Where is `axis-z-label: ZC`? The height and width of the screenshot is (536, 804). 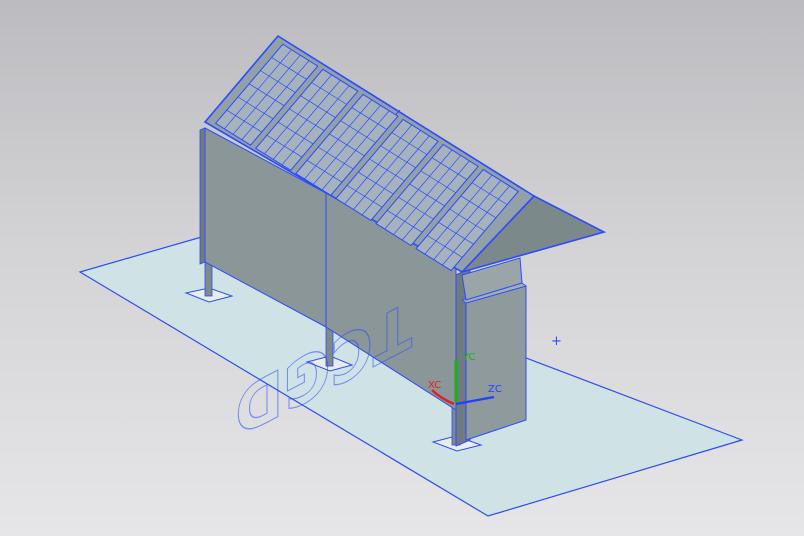
axis-z-label: ZC is located at coordinates (495, 389).